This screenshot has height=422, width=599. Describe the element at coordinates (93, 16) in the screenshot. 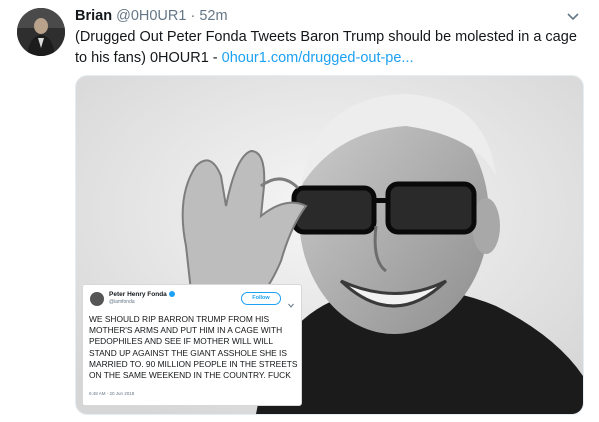

I see `author-name: Brian` at that location.